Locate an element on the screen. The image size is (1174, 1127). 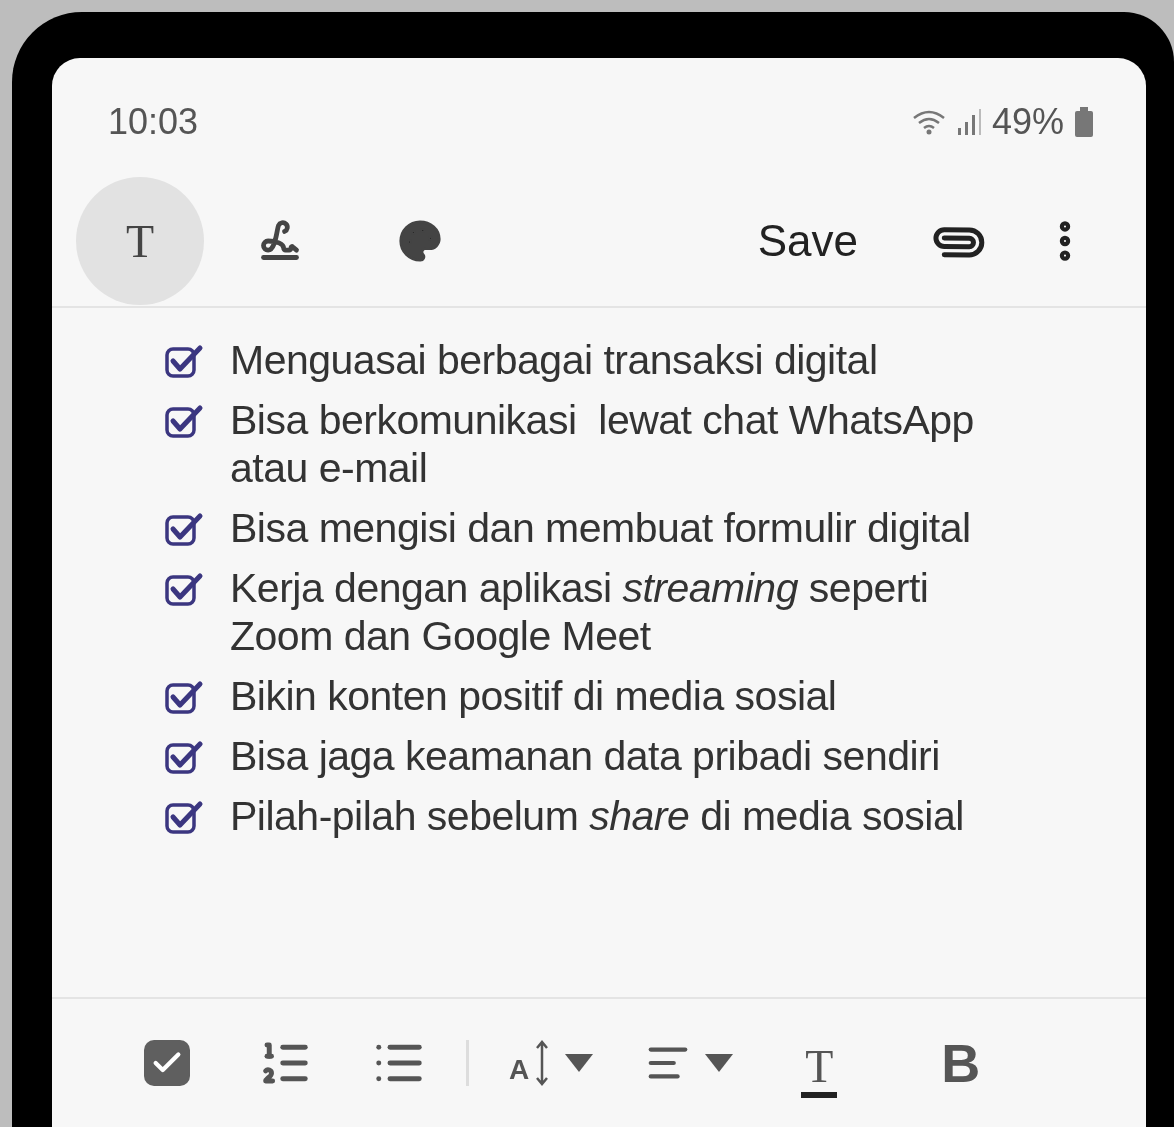
save-button: Save is located at coordinates (807, 241).